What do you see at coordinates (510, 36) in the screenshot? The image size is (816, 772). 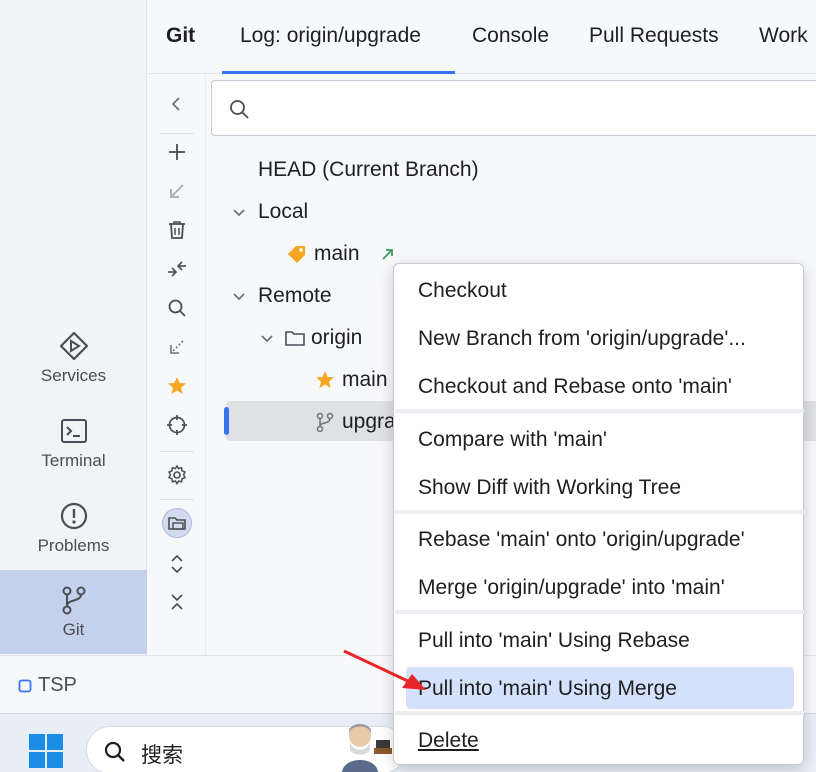 I see `tab-console: Console` at bounding box center [510, 36].